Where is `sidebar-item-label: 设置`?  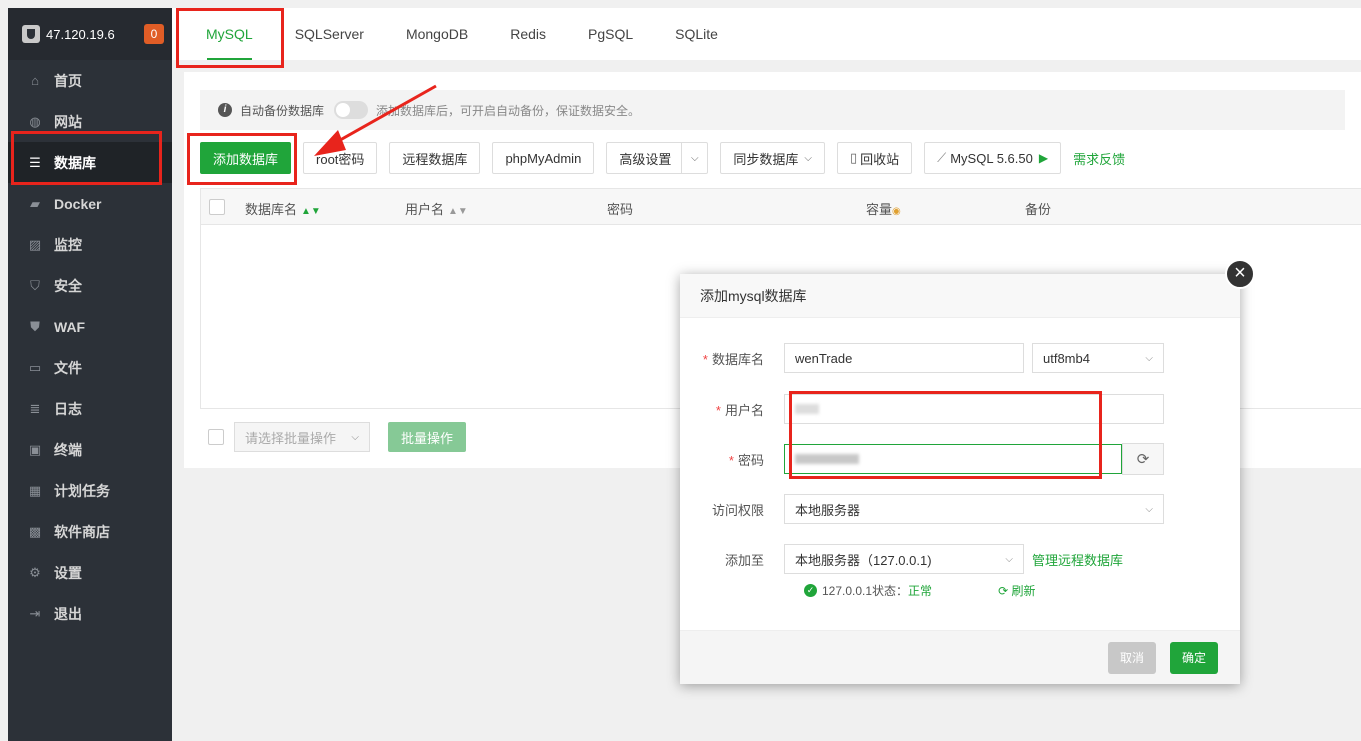 sidebar-item-label: 设置 is located at coordinates (68, 572).